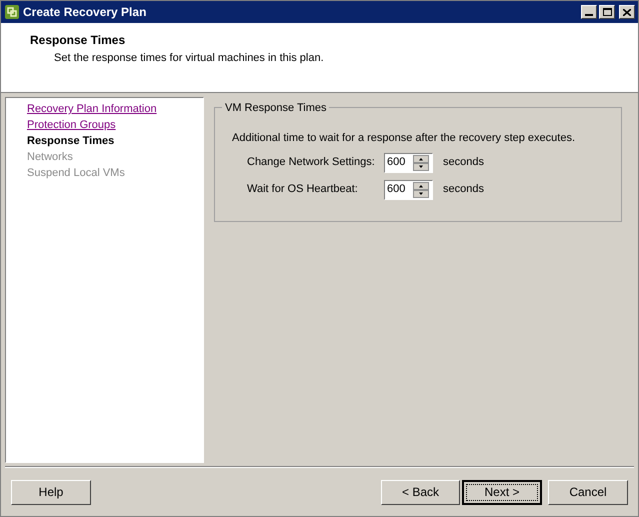  Describe the element at coordinates (85, 12) in the screenshot. I see `window-title: Create Recovery Plan` at that location.